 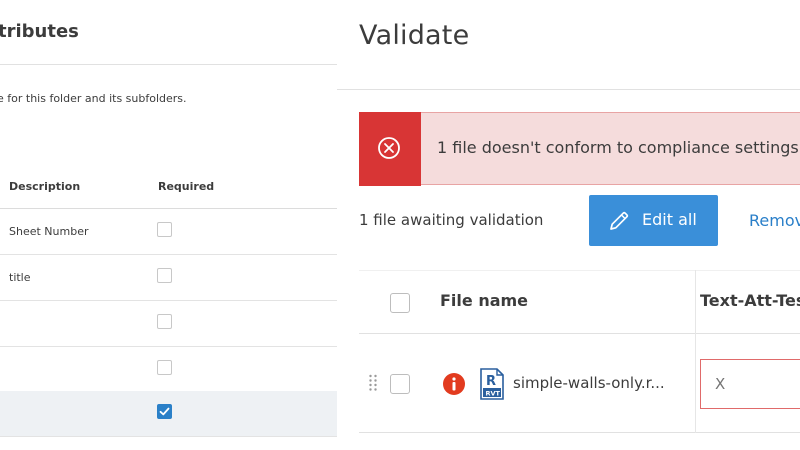 I want to click on x-circle-icon, so click(x=389, y=148).